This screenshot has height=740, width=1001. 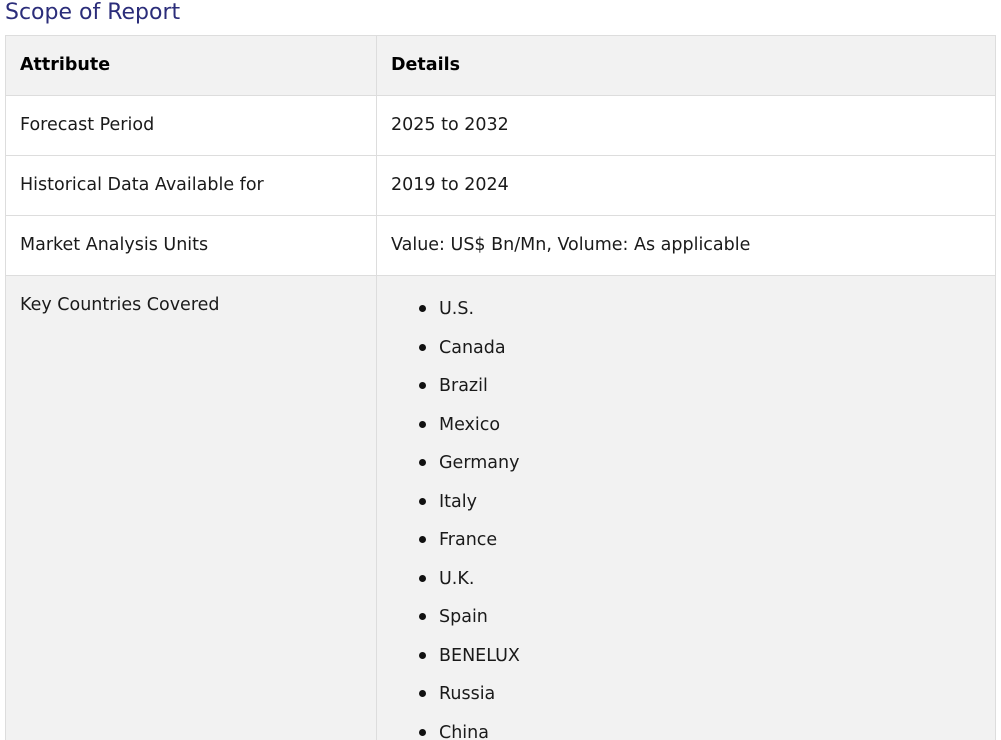 I want to click on country-label: Germany, so click(x=479, y=463).